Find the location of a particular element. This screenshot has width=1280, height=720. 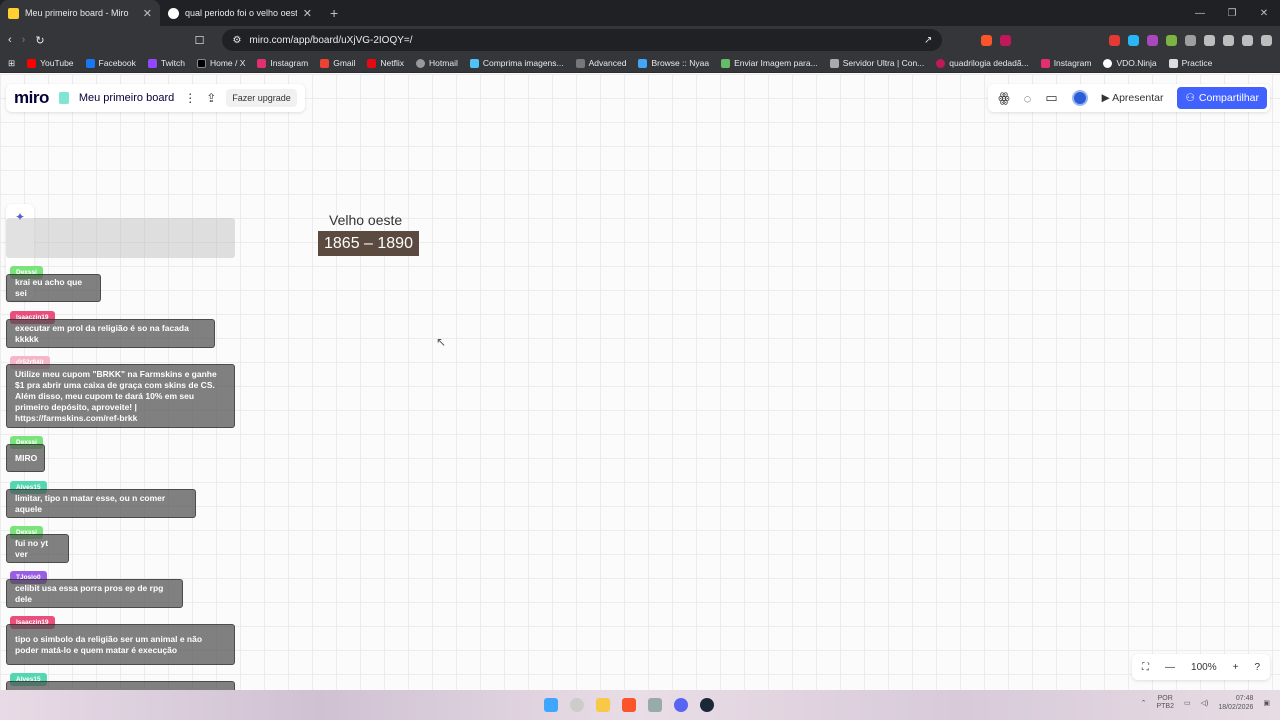

upload-image-icon is located at coordinates (726, 63).